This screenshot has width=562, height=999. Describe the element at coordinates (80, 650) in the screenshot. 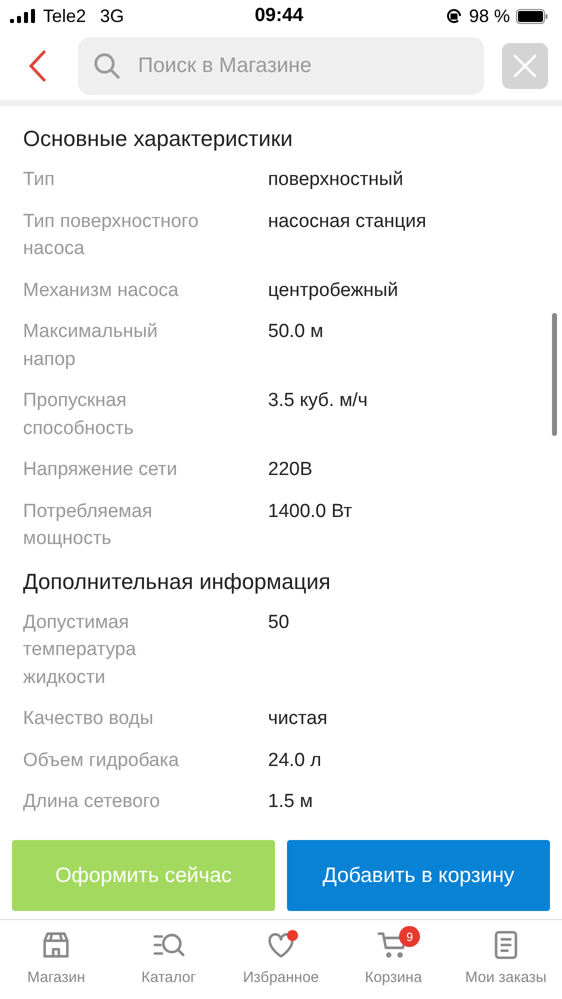

I see `spec-label: Допустимая температура жидкости` at that location.